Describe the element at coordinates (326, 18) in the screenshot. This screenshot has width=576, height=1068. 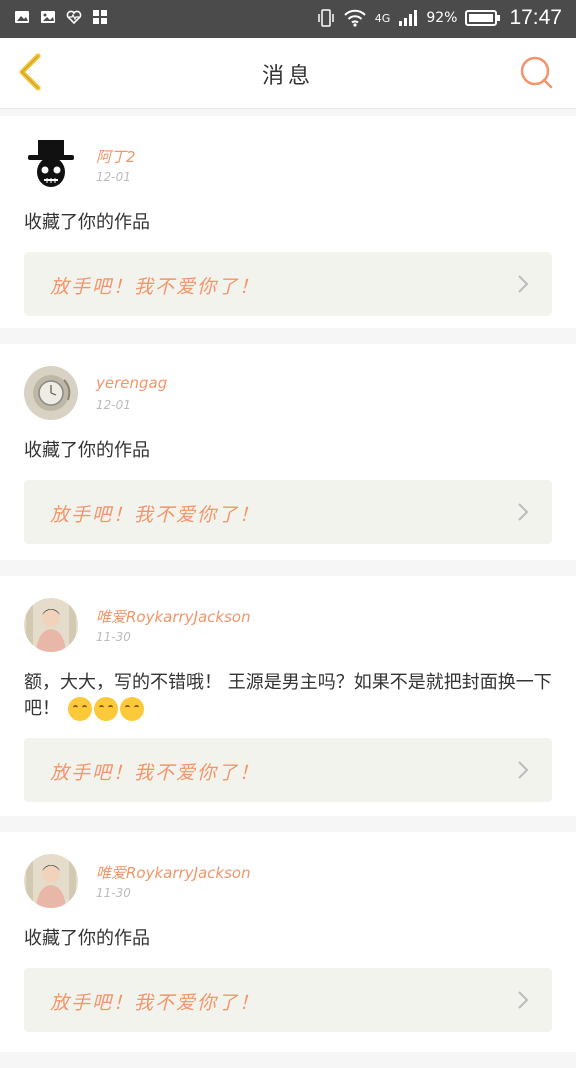
I see `vibrate-icon` at that location.